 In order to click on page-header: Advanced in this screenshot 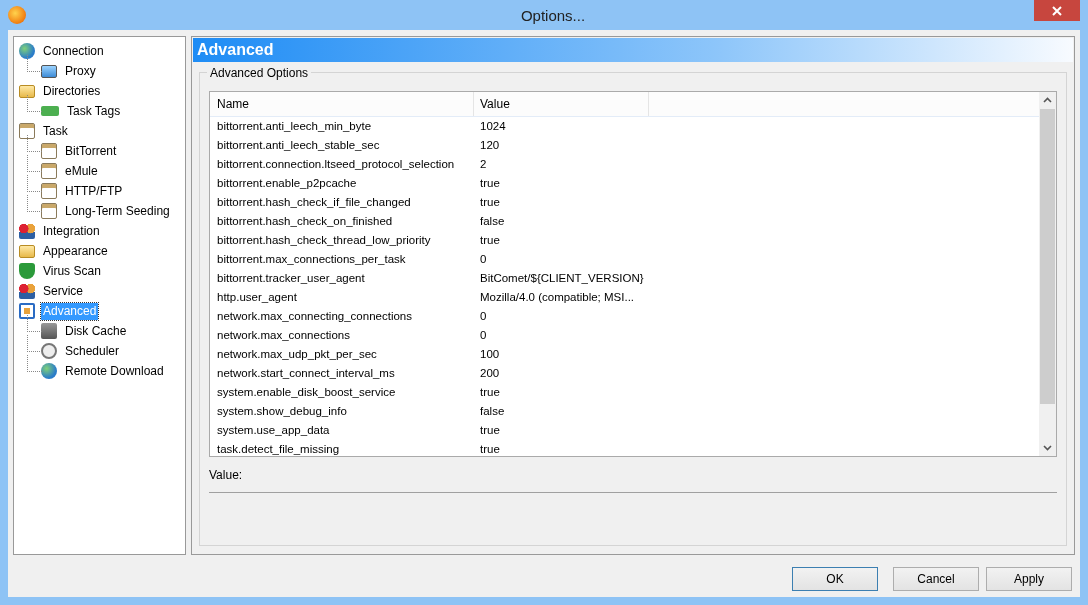, I will do `click(633, 50)`.